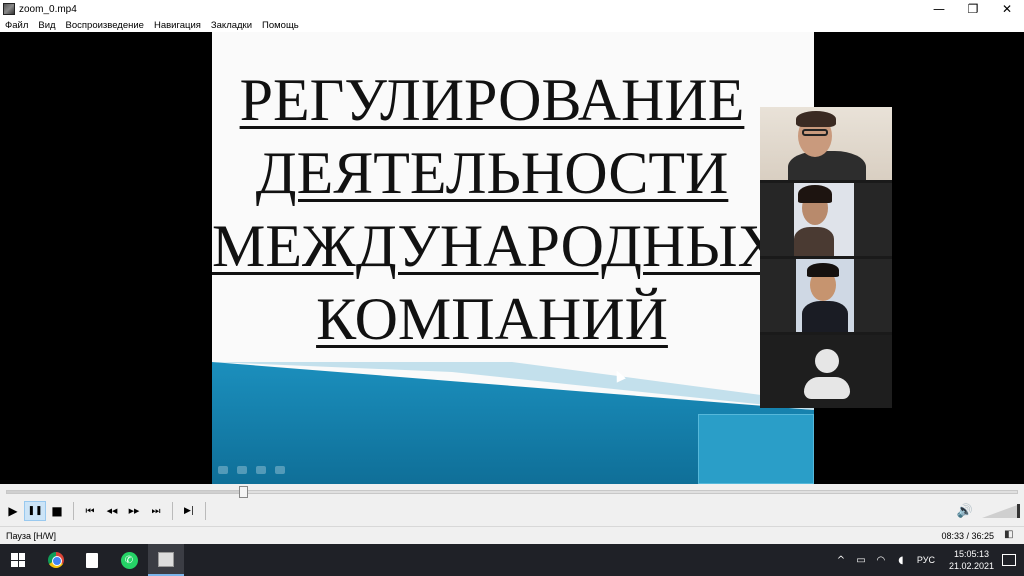 This screenshot has height=576, width=1024. Describe the element at coordinates (971, 560) in the screenshot. I see `clock: 15:05:13 21.02.2021` at that location.